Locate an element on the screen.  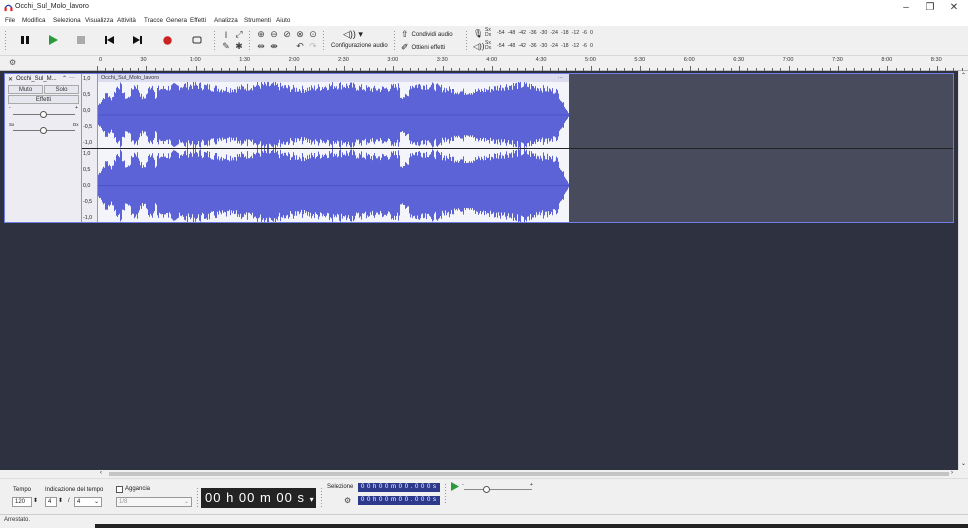
record-button is located at coordinates (167, 40).